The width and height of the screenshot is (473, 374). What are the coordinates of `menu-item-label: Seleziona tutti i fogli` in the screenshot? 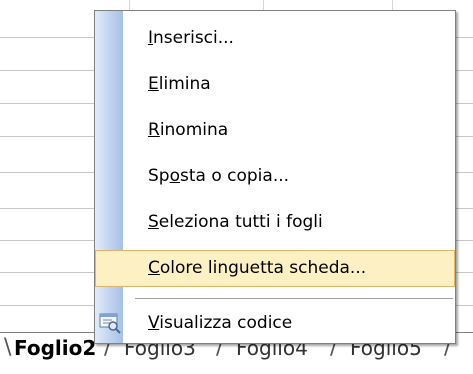 It's located at (235, 222).